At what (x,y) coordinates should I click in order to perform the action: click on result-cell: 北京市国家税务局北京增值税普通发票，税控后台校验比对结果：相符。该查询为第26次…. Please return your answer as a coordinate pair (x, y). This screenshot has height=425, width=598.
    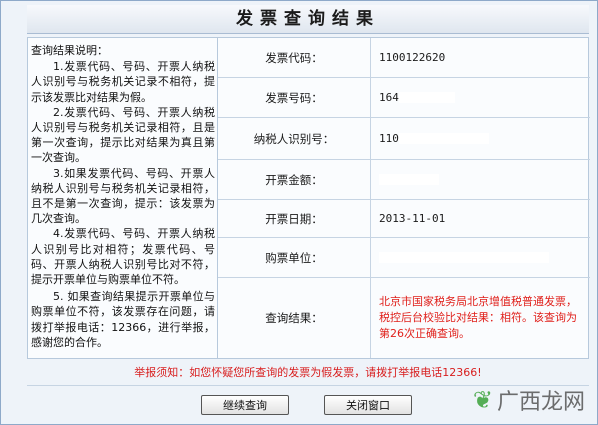
    Looking at the image, I should click on (480, 318).